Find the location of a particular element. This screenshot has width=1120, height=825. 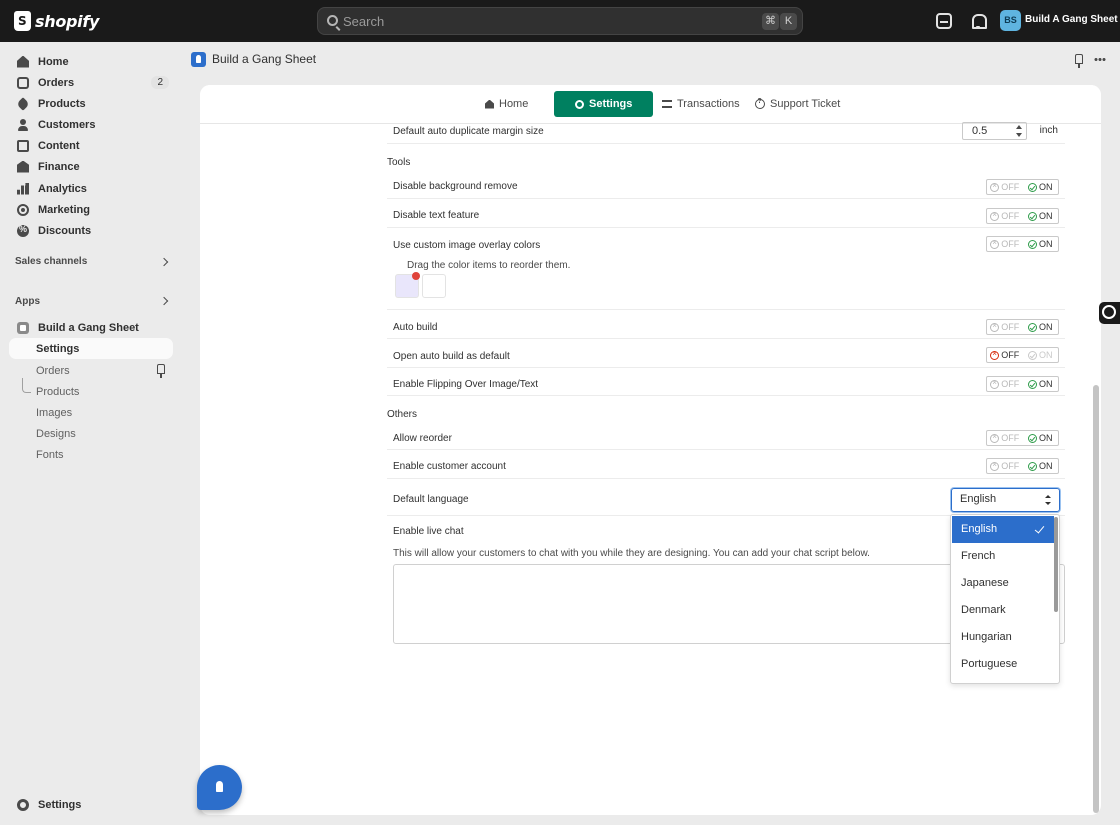

language-option: Japanese is located at coordinates (1003, 583).